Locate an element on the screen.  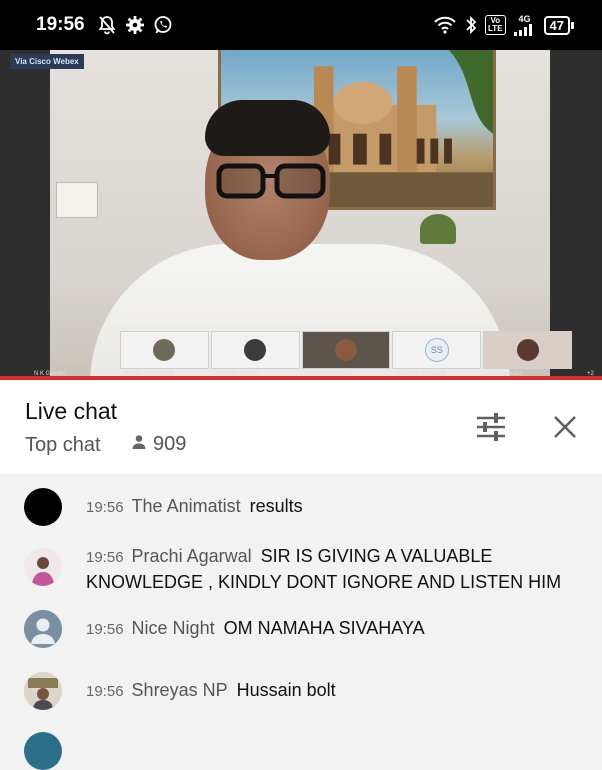
status-icons-right: Vo LTE 4G 47 is located at coordinates (503, 24).